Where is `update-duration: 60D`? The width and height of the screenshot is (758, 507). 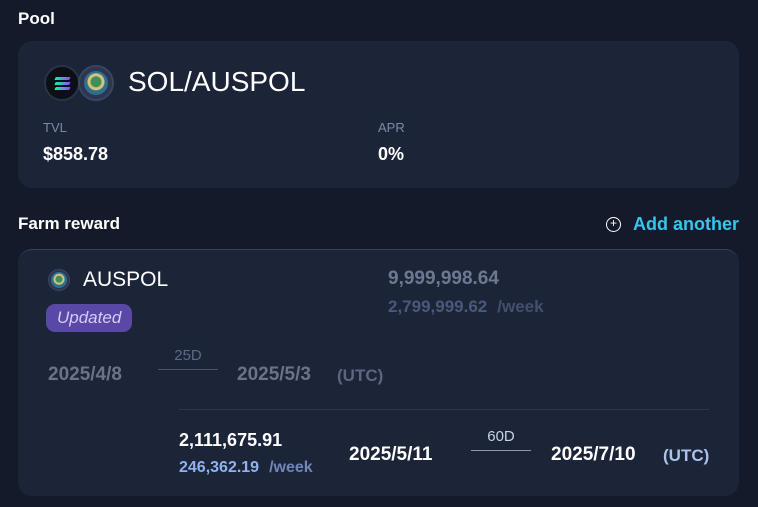 update-duration: 60D is located at coordinates (501, 439).